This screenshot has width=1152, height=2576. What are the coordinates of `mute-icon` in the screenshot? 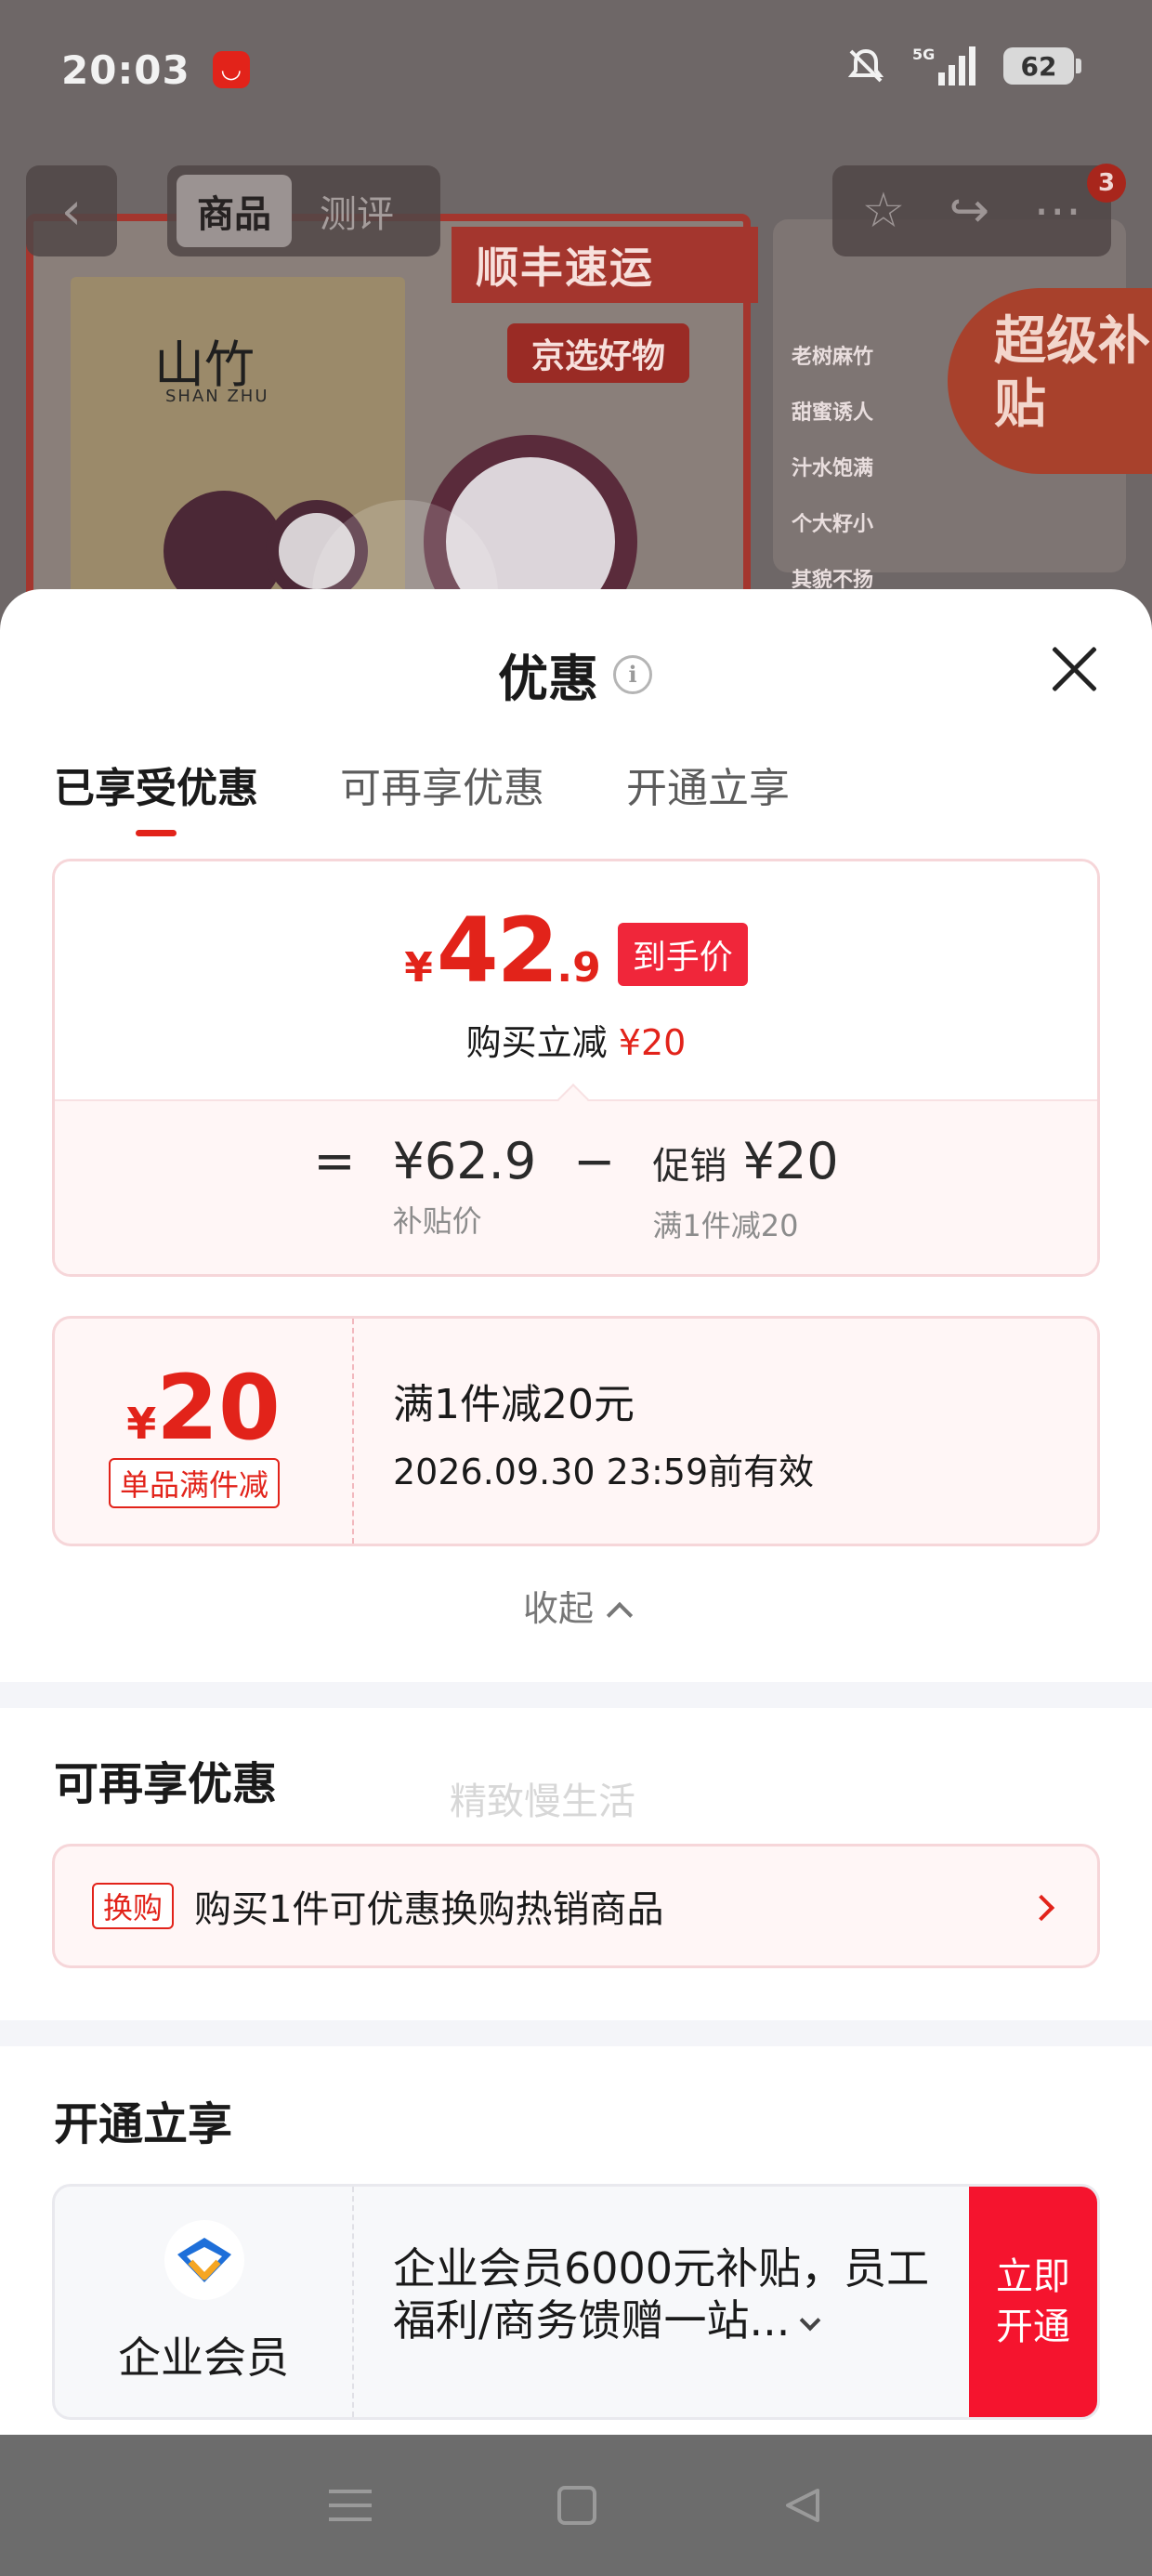 It's located at (865, 66).